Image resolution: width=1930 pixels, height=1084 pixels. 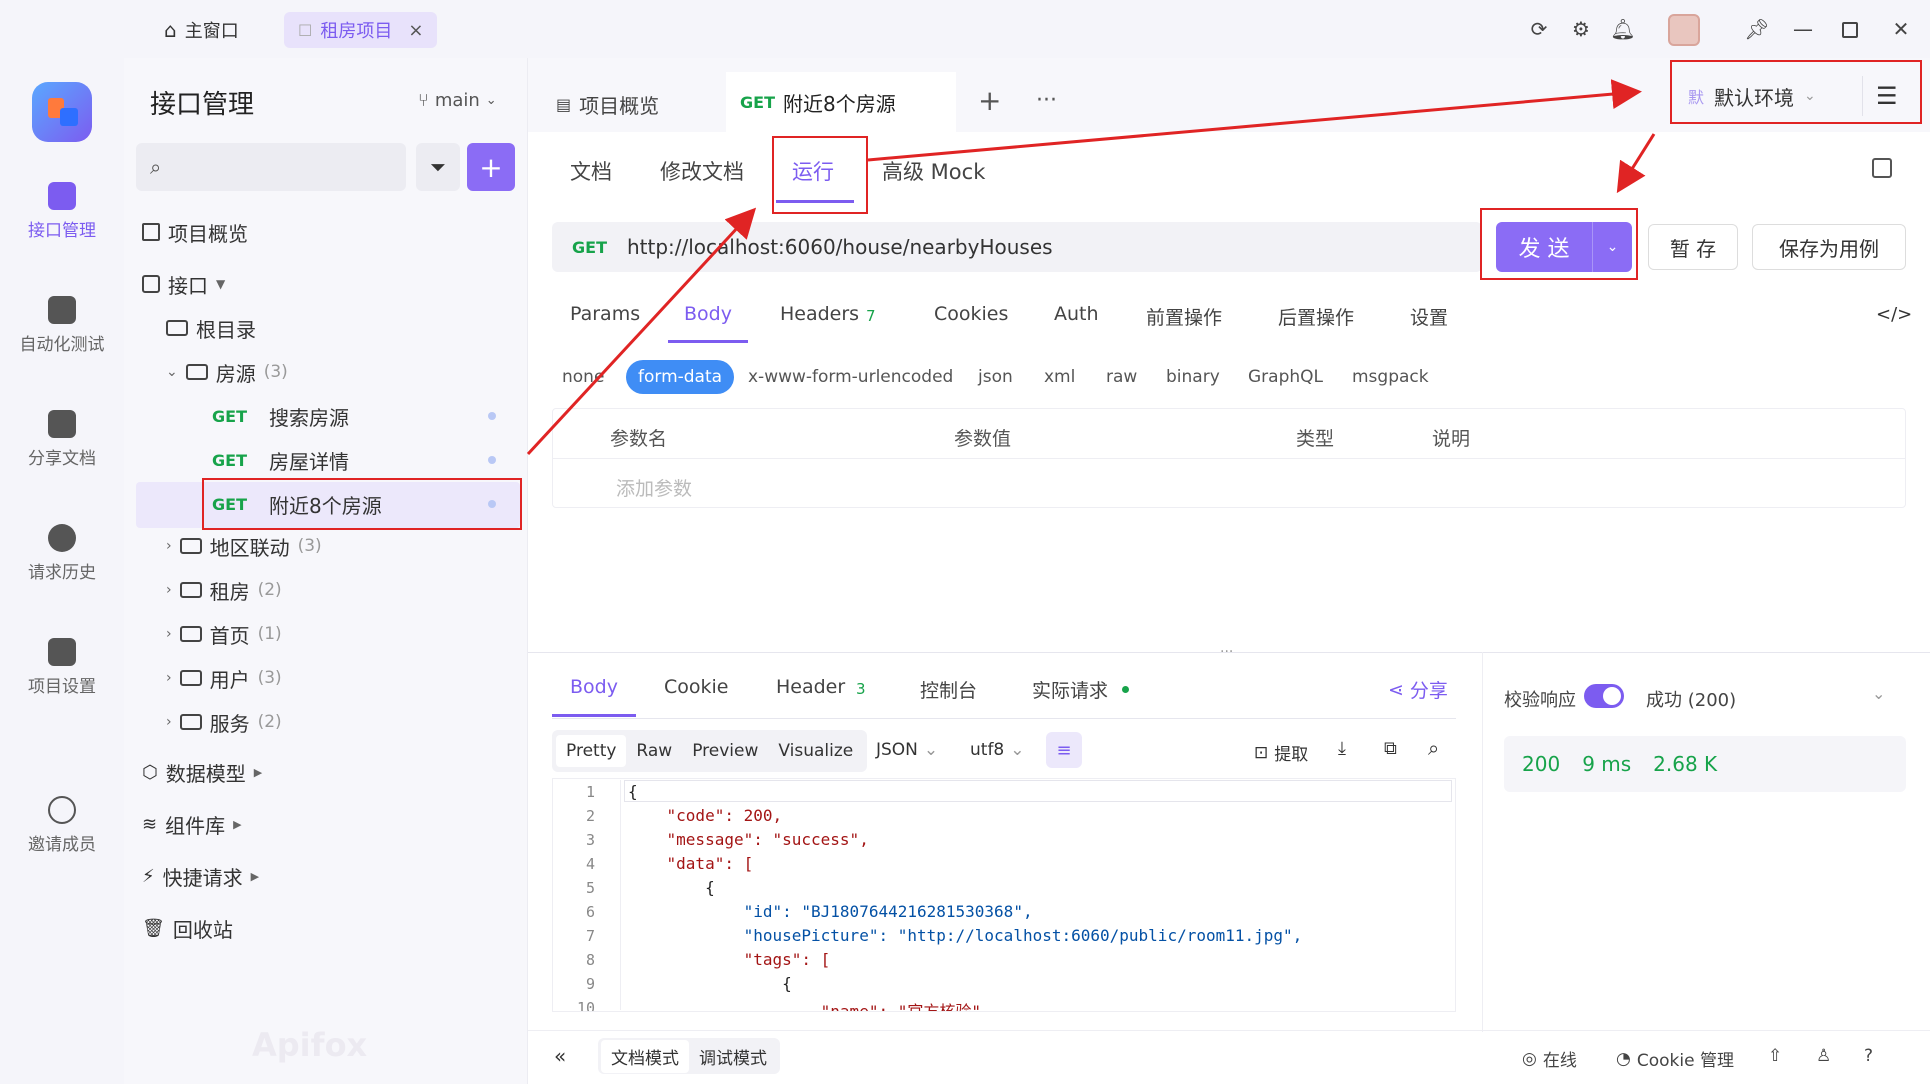 I want to click on arrow-to-send, so click(x=1636, y=163).